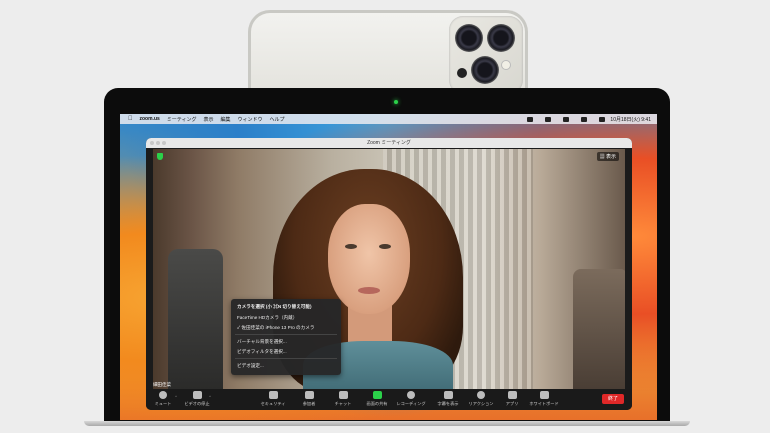  Describe the element at coordinates (530, 119) in the screenshot. I see `zoom-status-icon` at that location.